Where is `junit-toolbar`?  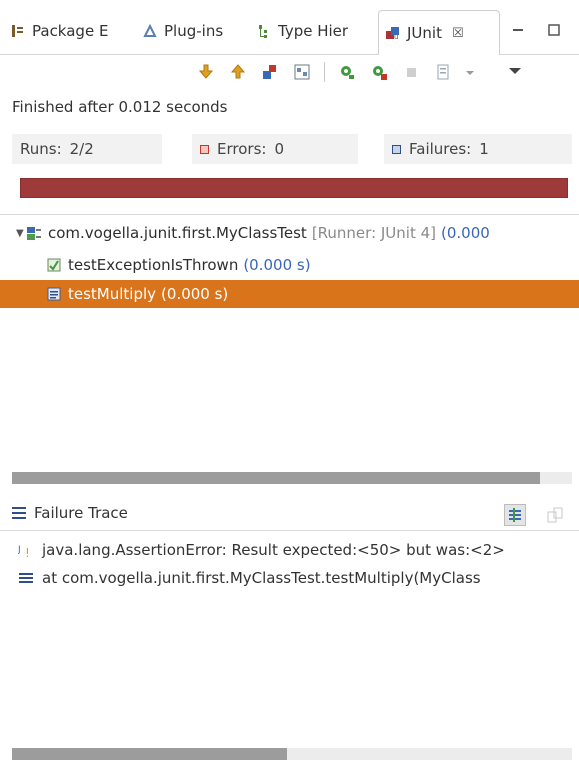
junit-toolbar is located at coordinates (360, 72).